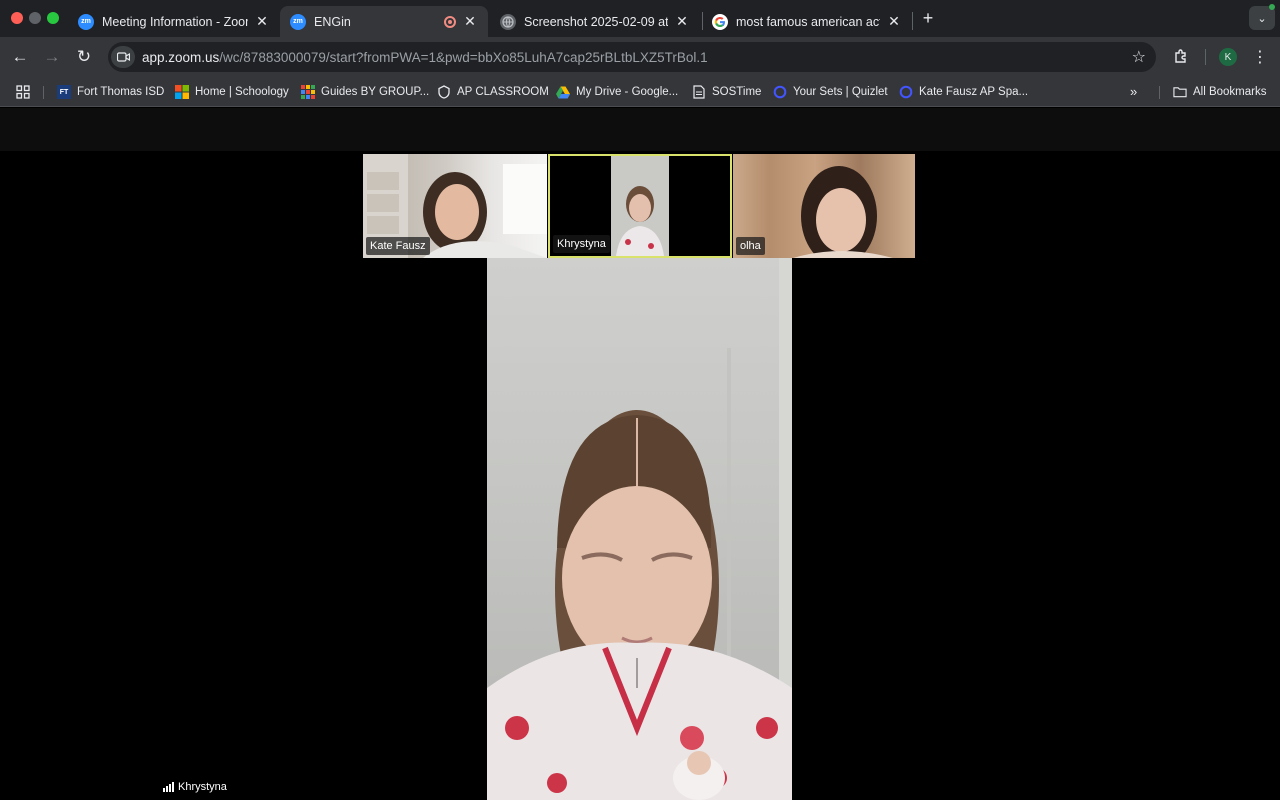  Describe the element at coordinates (1205, 57) in the screenshot. I see `toolbar-divider` at that location.